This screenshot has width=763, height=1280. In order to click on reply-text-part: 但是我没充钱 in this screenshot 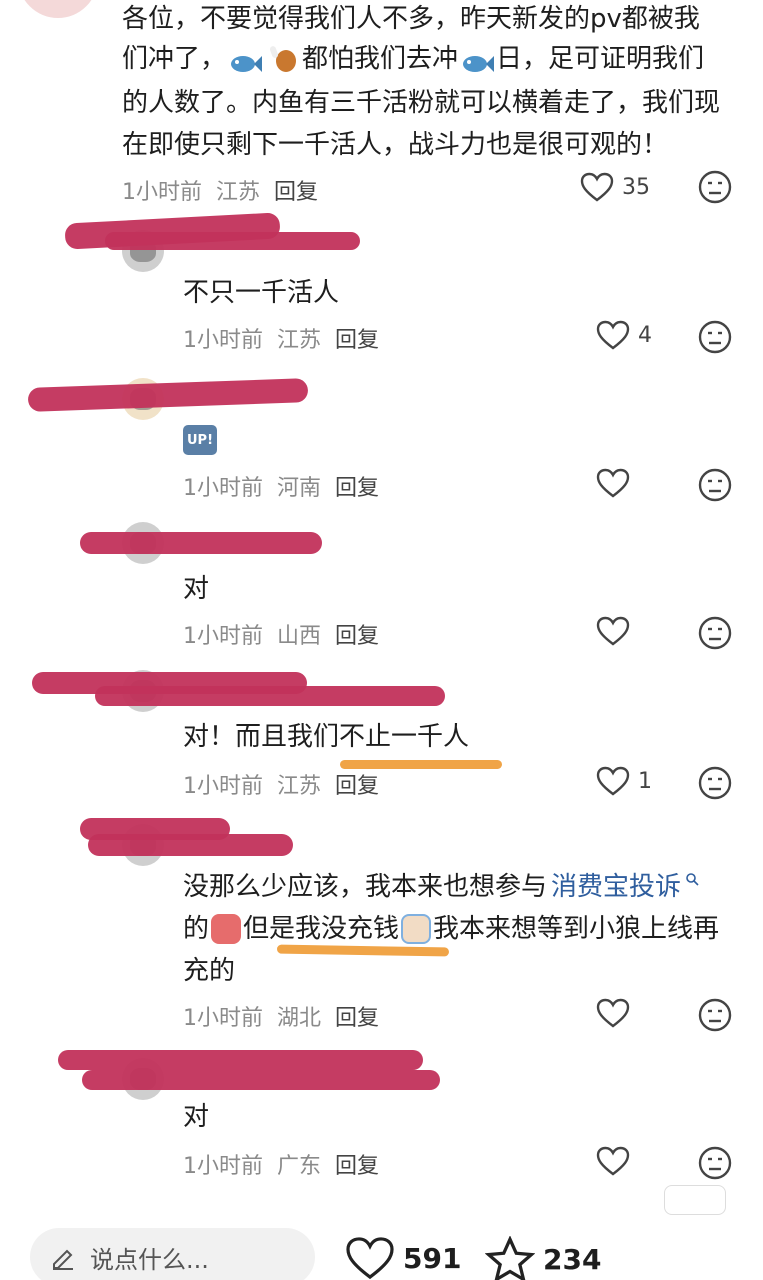, I will do `click(321, 929)`.